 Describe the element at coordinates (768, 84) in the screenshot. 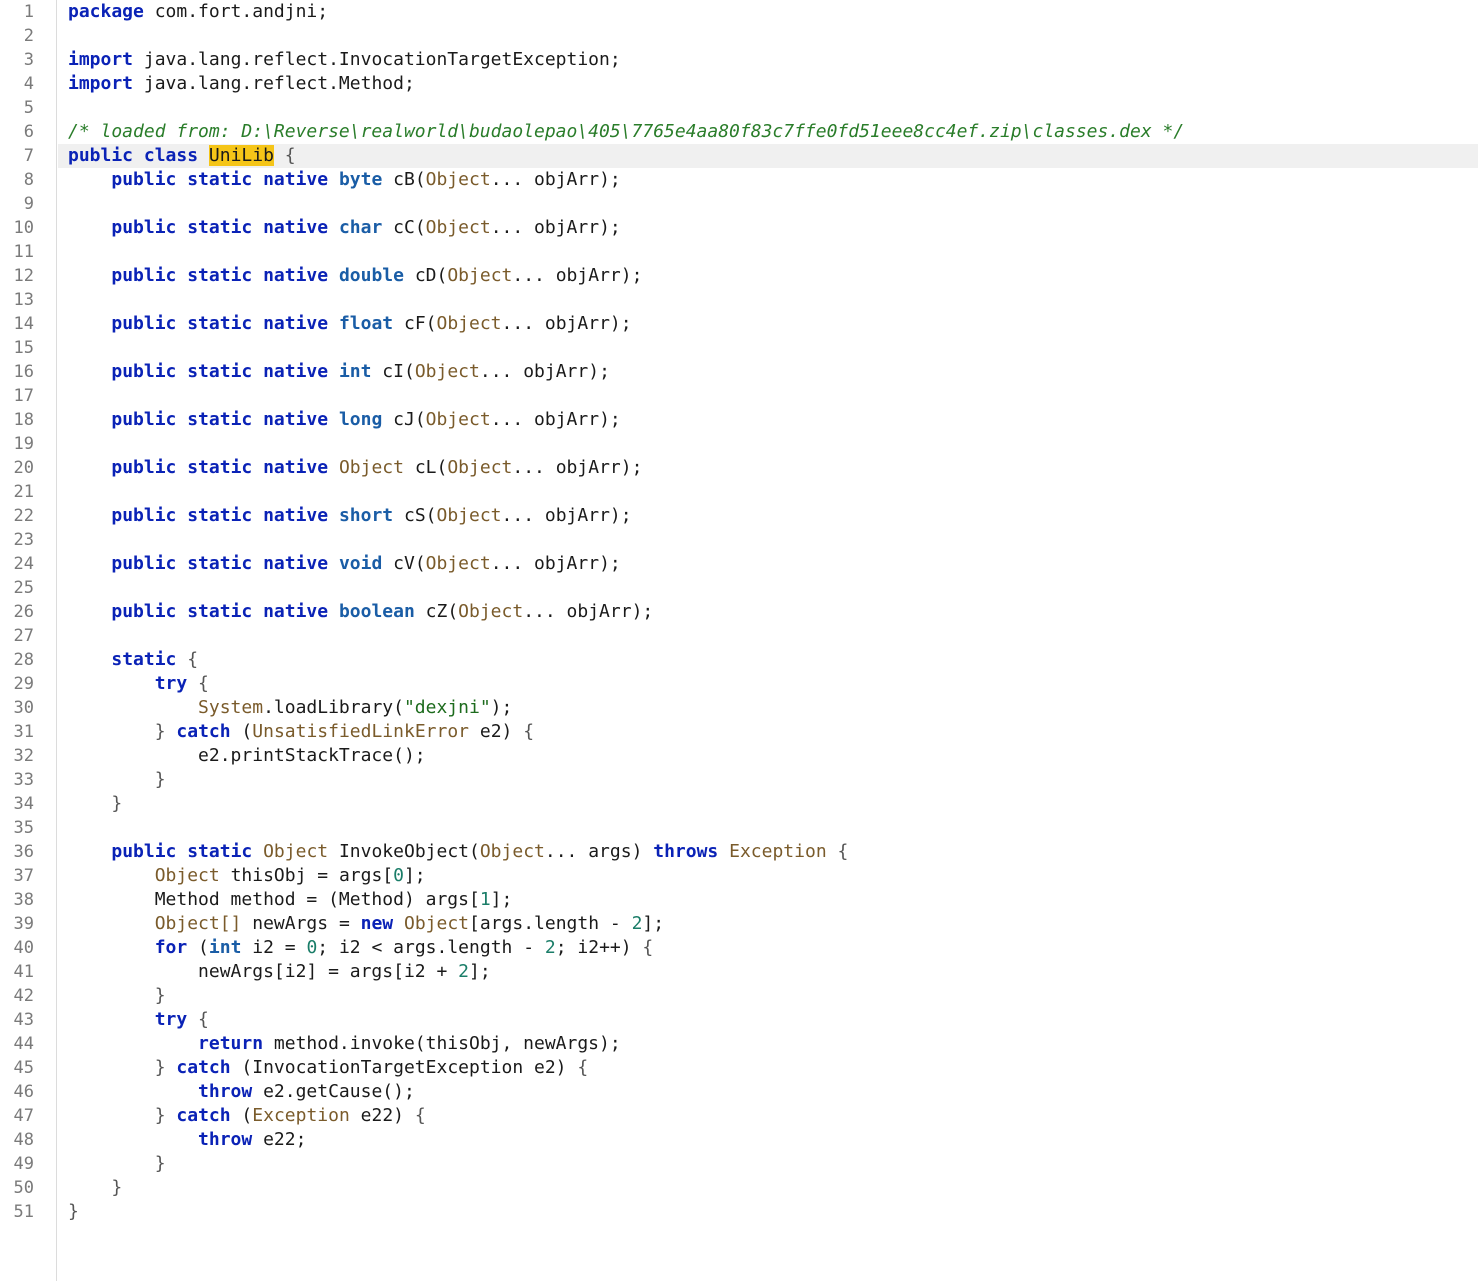

I see `code-line: import java.lang.reflect.Method;` at that location.